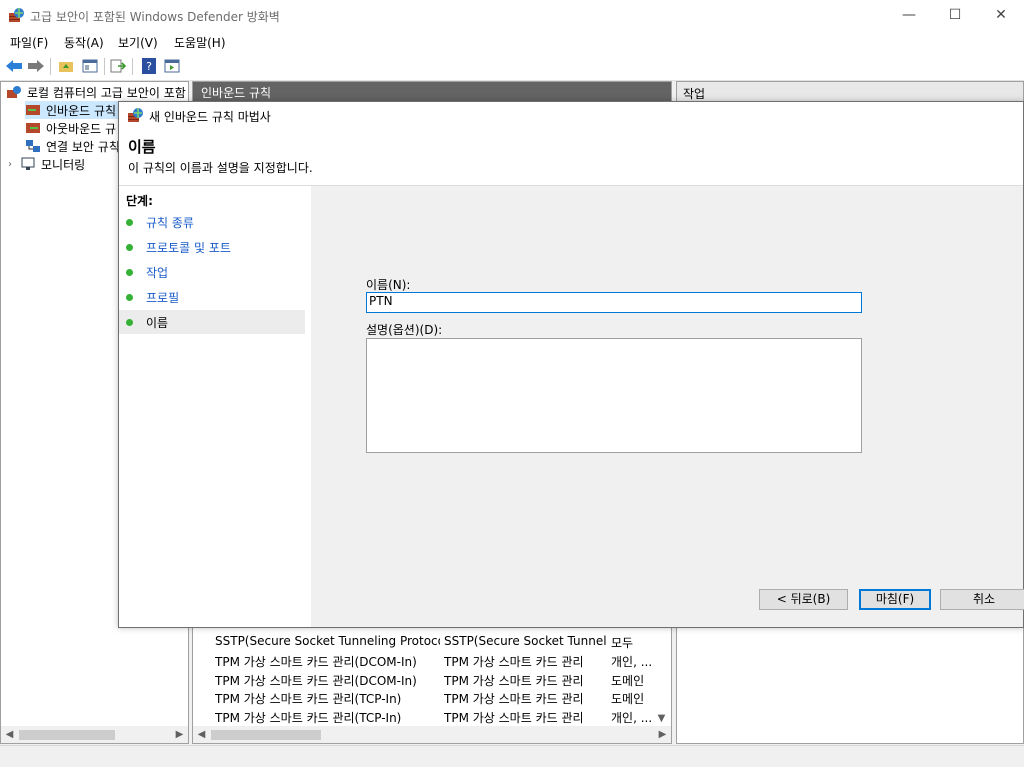 This screenshot has height=767, width=1024. Describe the element at coordinates (432, 734) in the screenshot. I see `rules-horizontal-scrollbar: ◀ ▶` at that location.